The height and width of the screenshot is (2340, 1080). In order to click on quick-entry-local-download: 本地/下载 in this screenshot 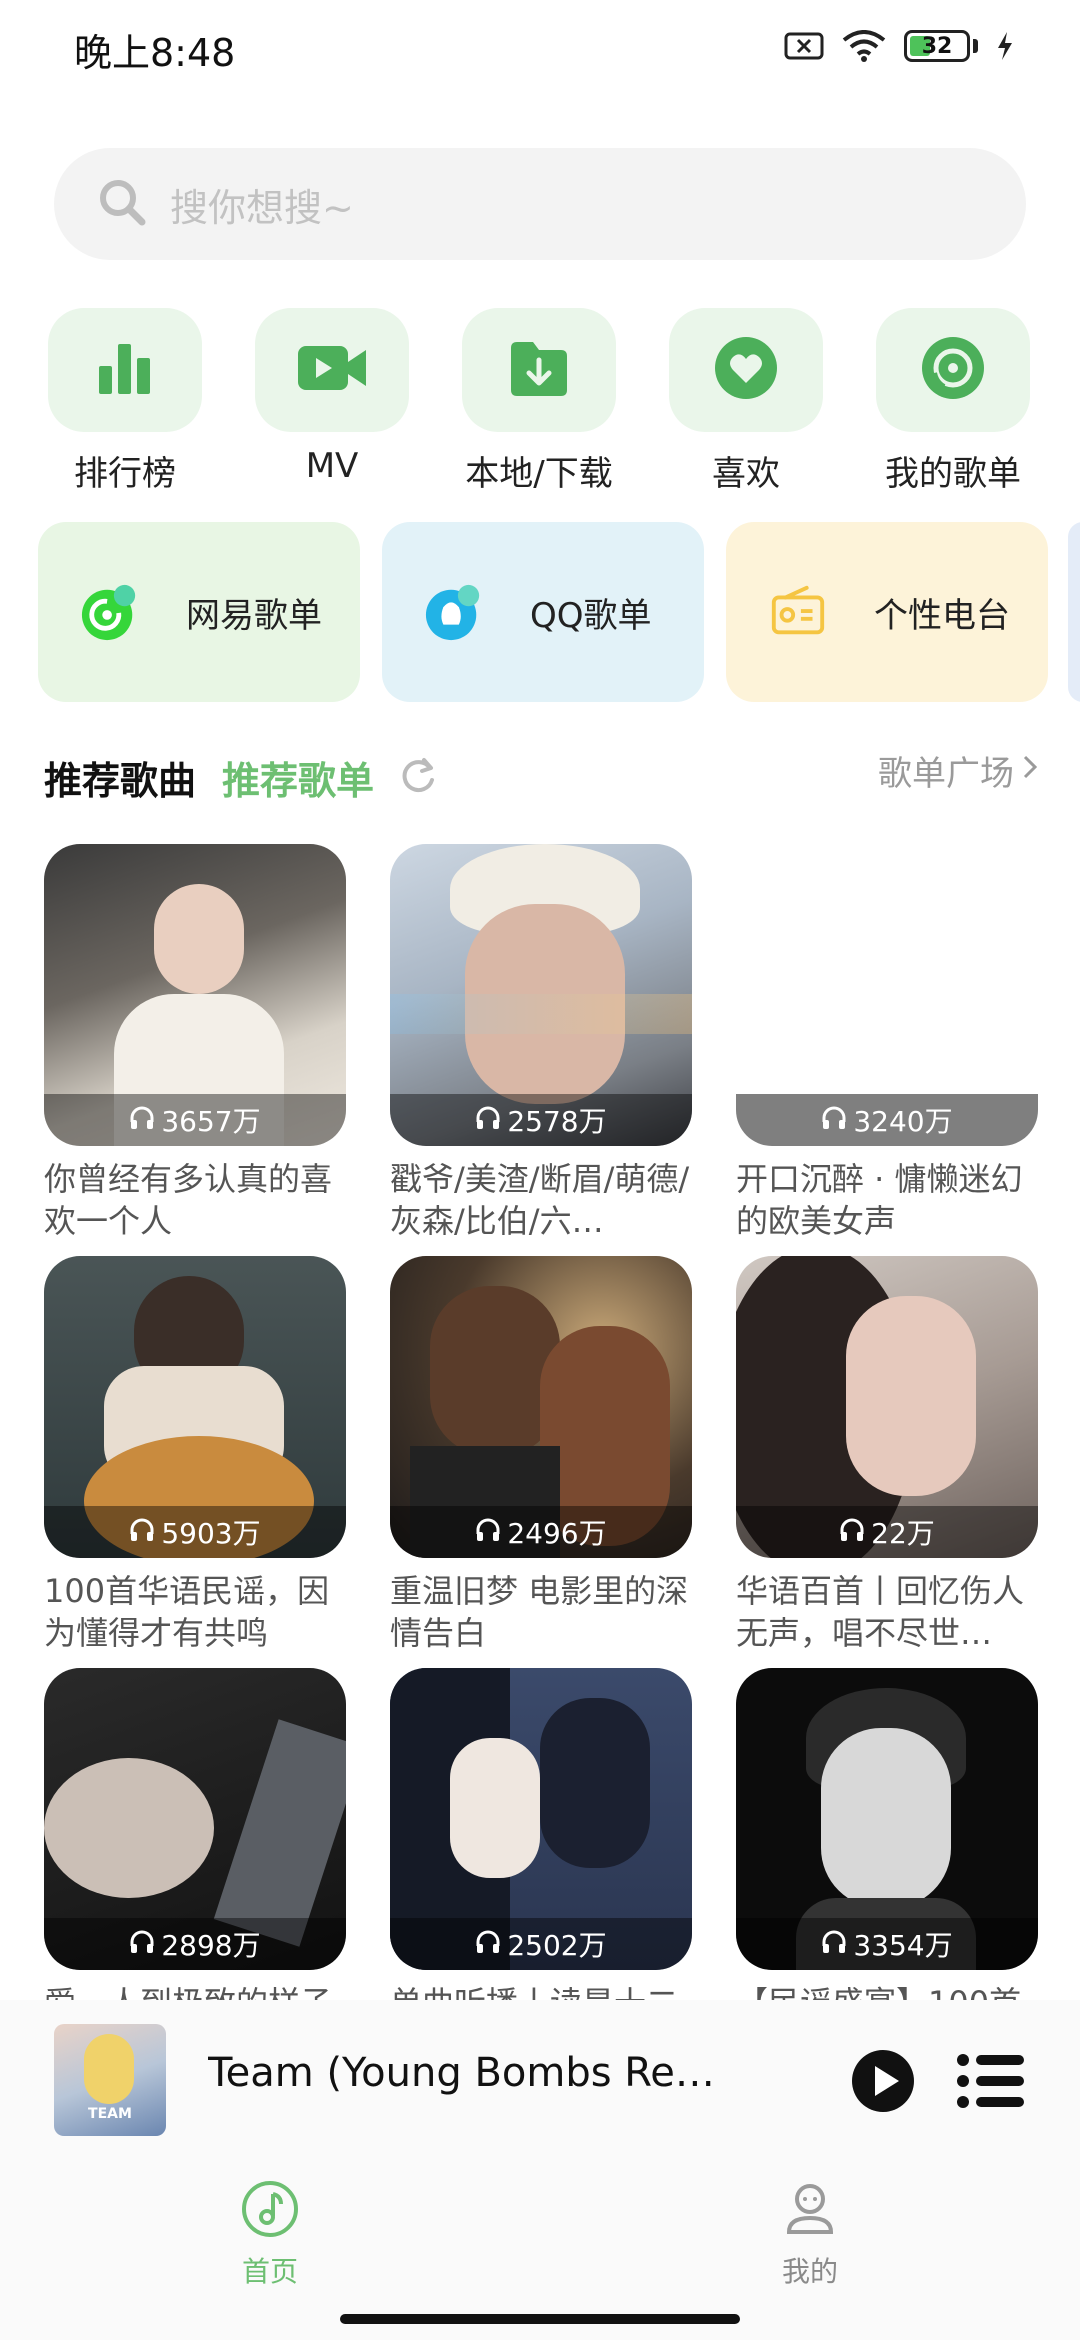, I will do `click(539, 401)`.